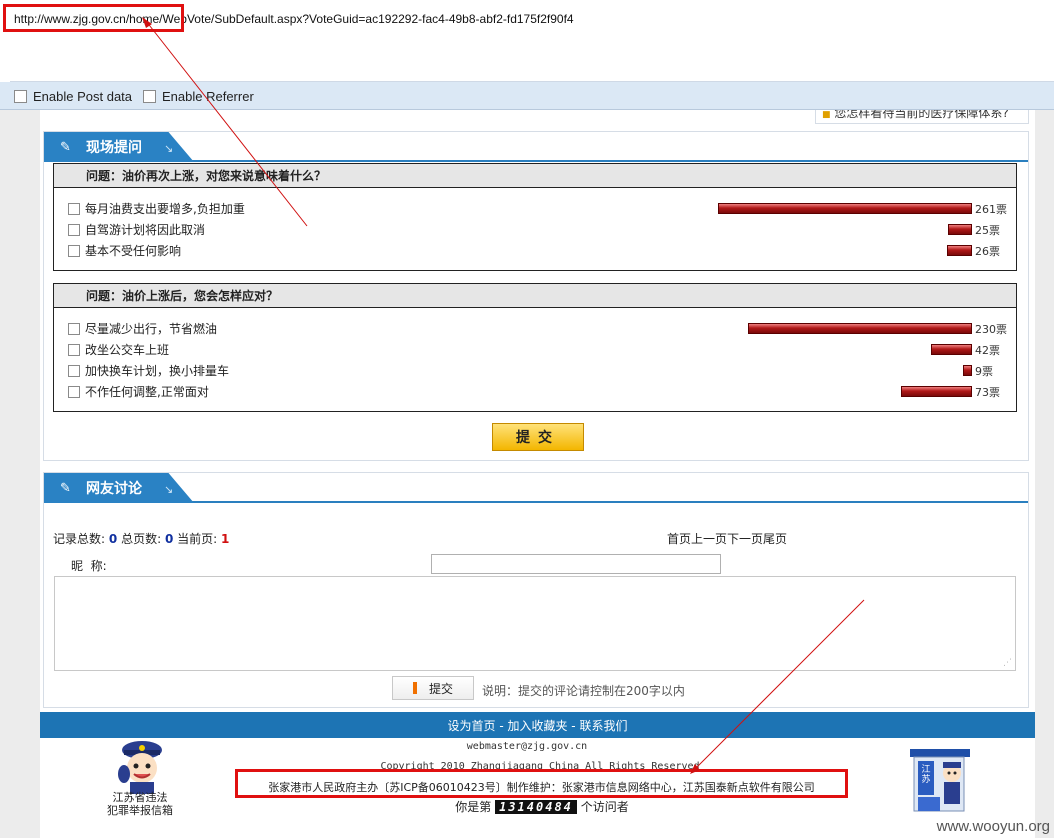 The height and width of the screenshot is (838, 1054). What do you see at coordinates (149, 96) in the screenshot?
I see `enable-referrer-checkbox` at bounding box center [149, 96].